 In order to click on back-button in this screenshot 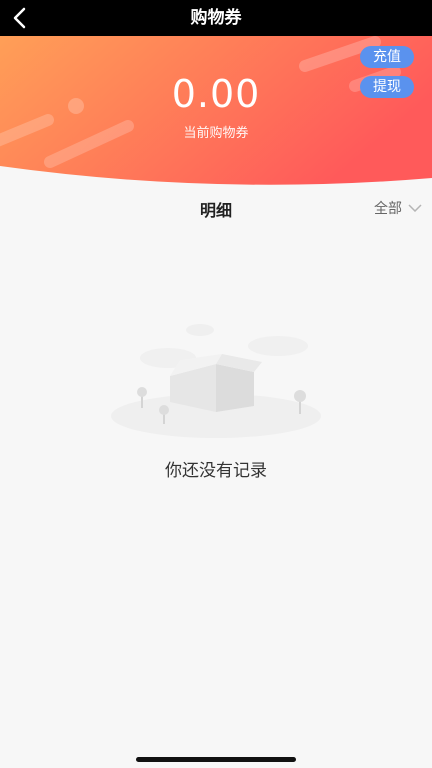, I will do `click(20, 18)`.